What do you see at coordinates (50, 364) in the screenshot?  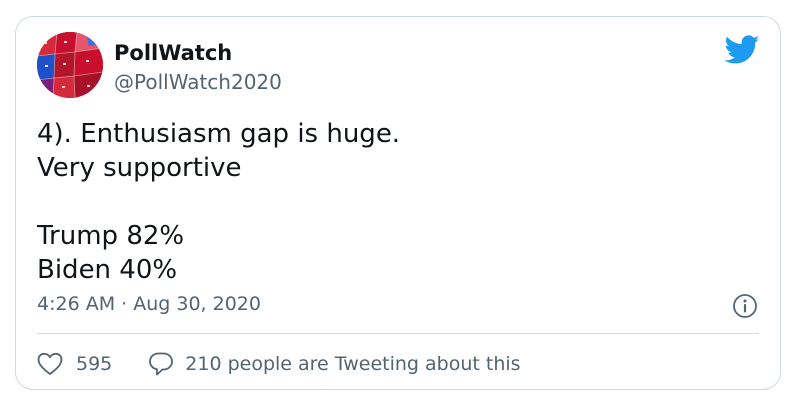 I see `heart-icon` at bounding box center [50, 364].